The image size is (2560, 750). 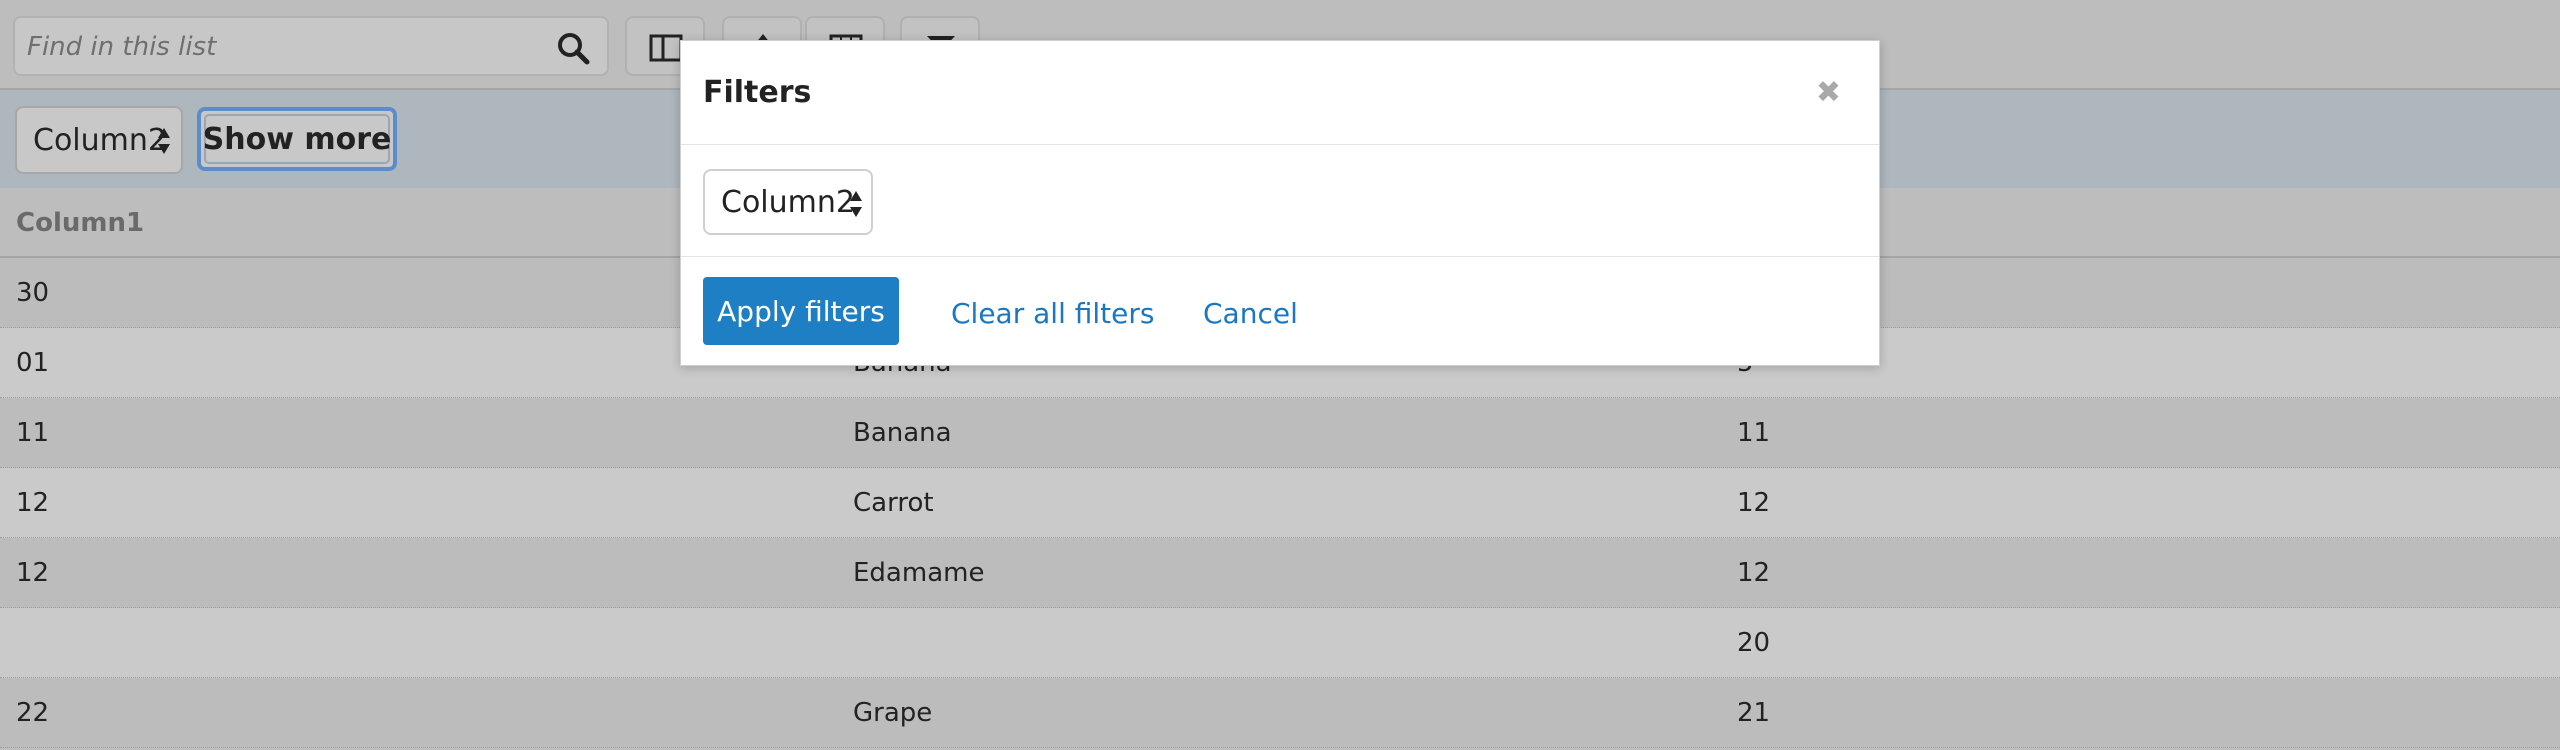 What do you see at coordinates (1280, 503) in the screenshot?
I see `table-row: 12 Carrot 12` at bounding box center [1280, 503].